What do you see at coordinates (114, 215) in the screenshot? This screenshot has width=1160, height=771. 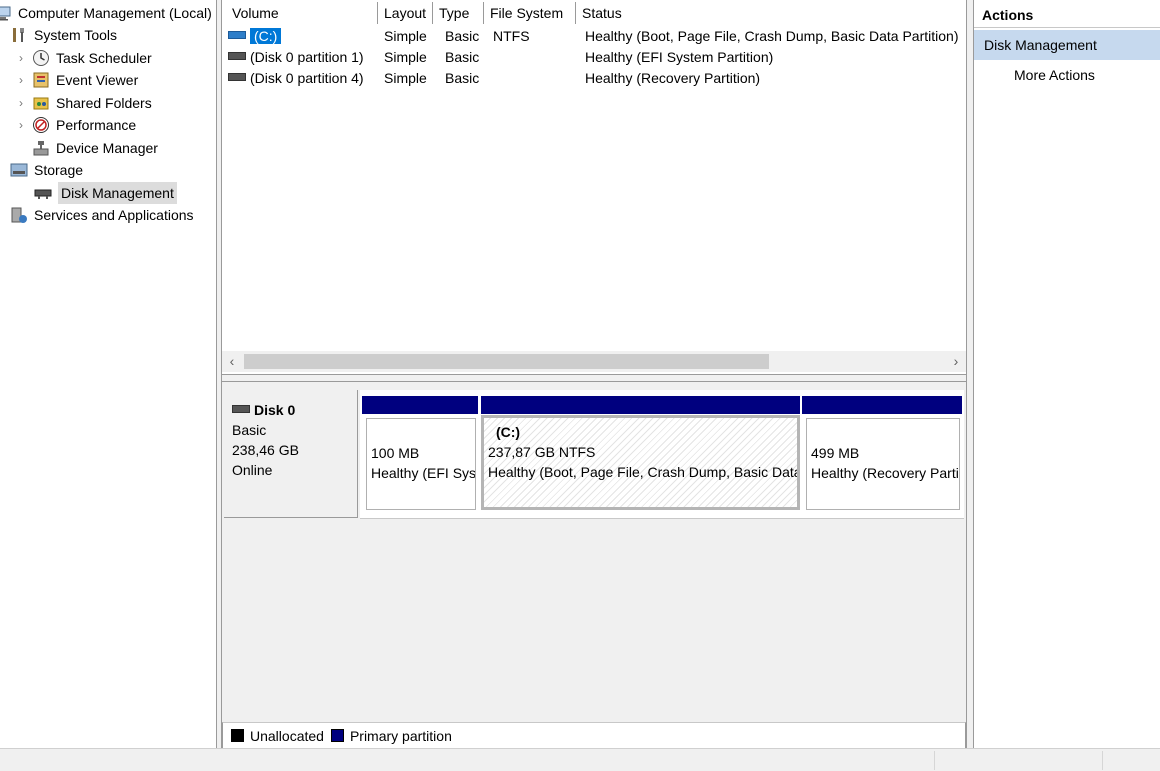 I see `tree-item-label: Services and Applications` at bounding box center [114, 215].